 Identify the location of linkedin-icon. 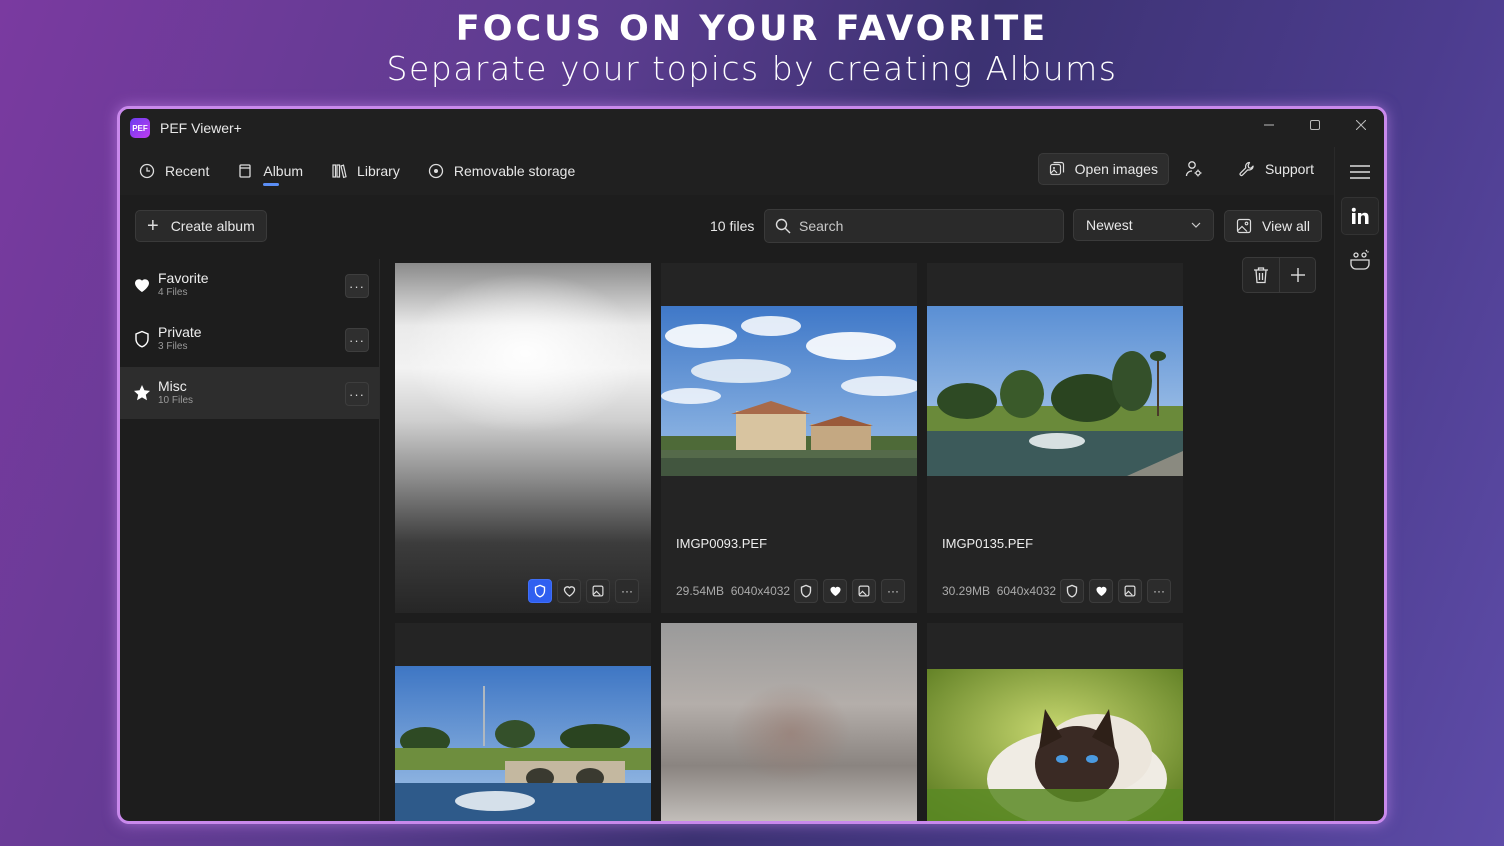
(1359, 215).